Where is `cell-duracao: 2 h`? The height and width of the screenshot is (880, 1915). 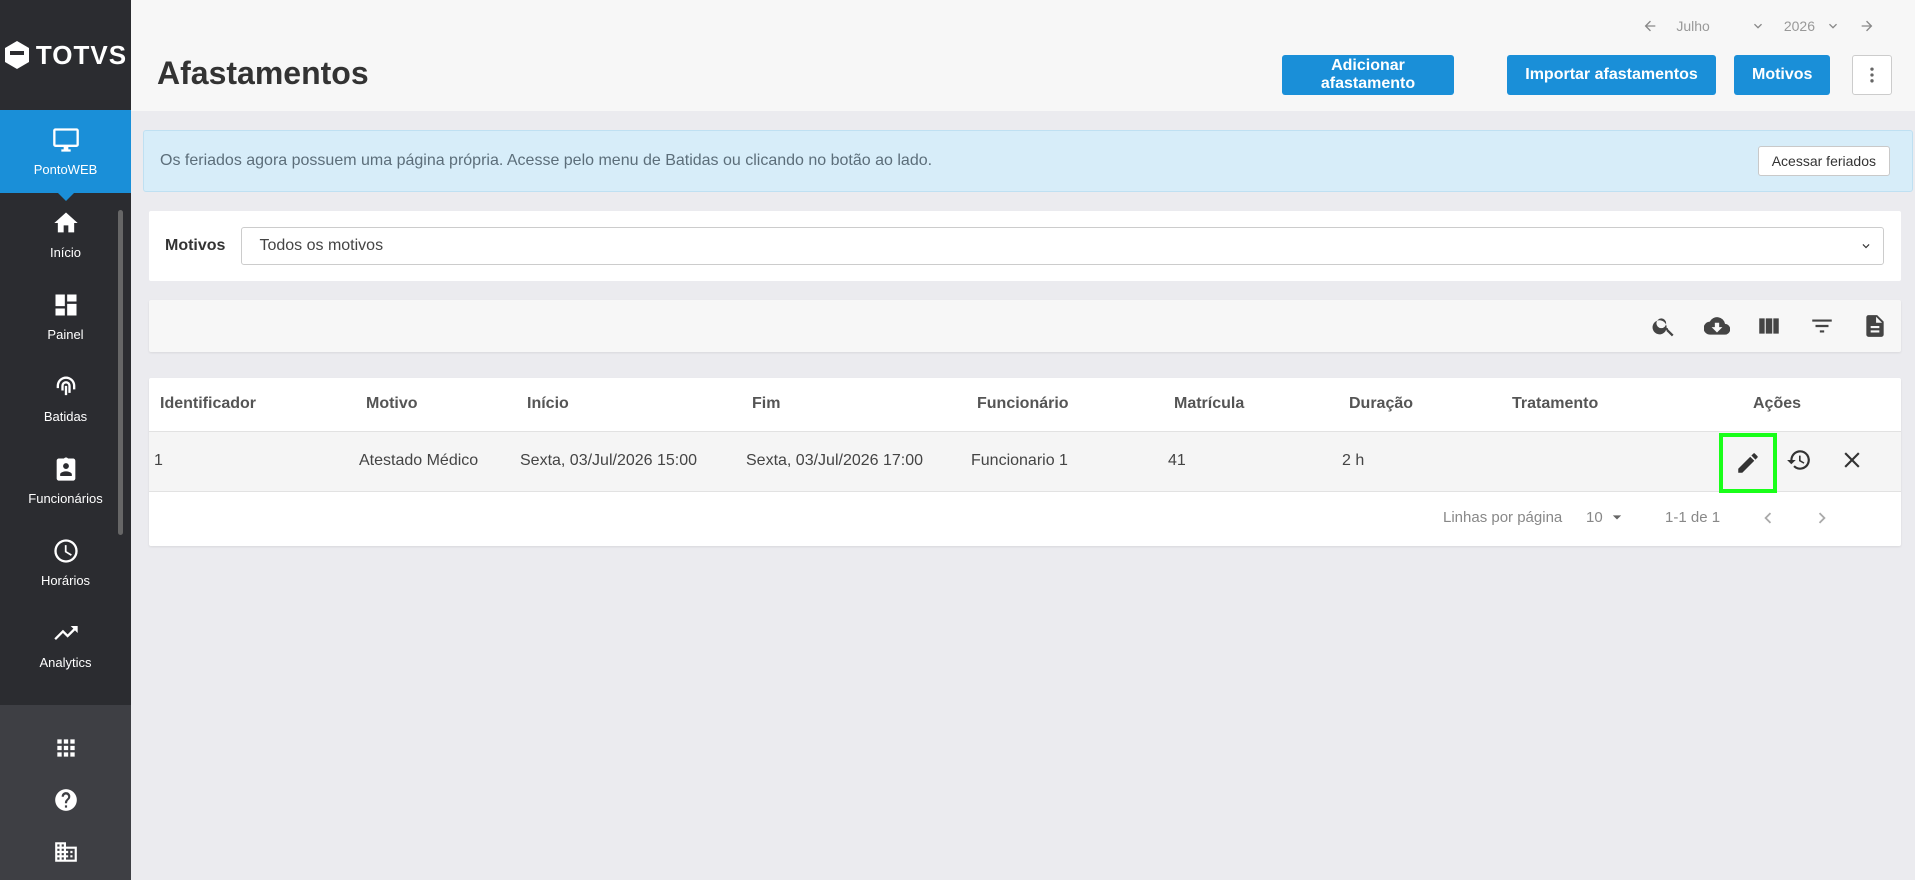
cell-duracao: 2 h is located at coordinates (1353, 460).